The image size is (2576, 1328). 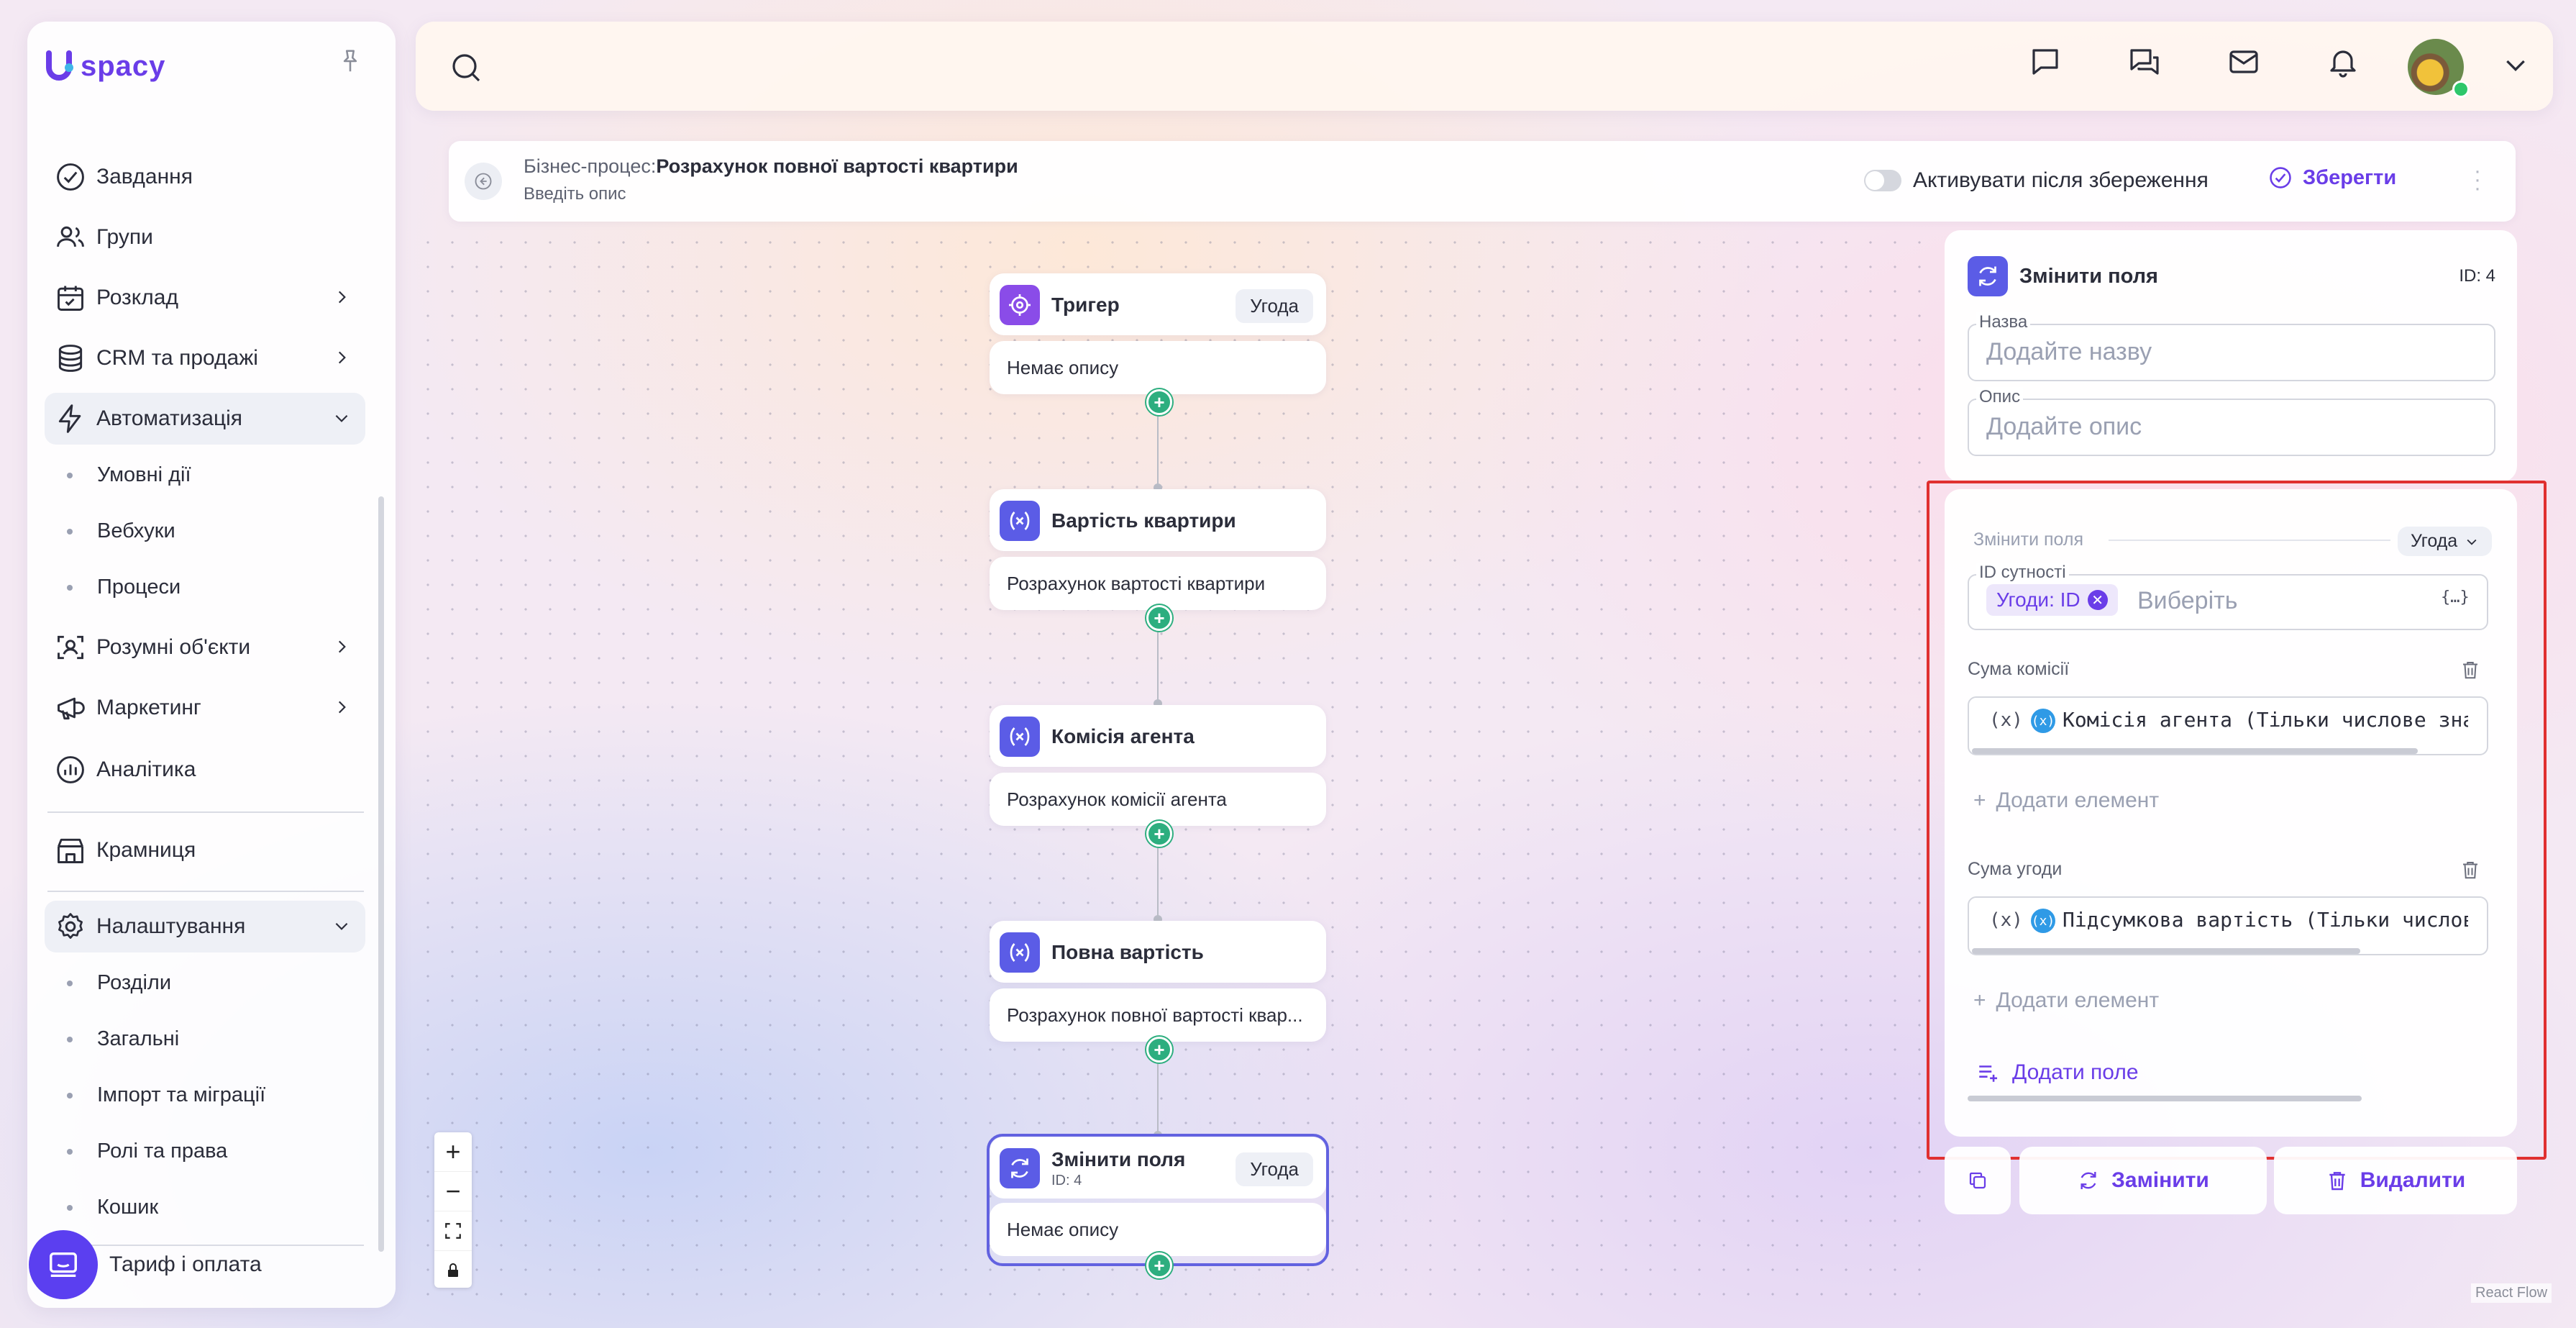 What do you see at coordinates (1158, 520) in the screenshot?
I see `node-apartment-cost: Вартість квартири` at bounding box center [1158, 520].